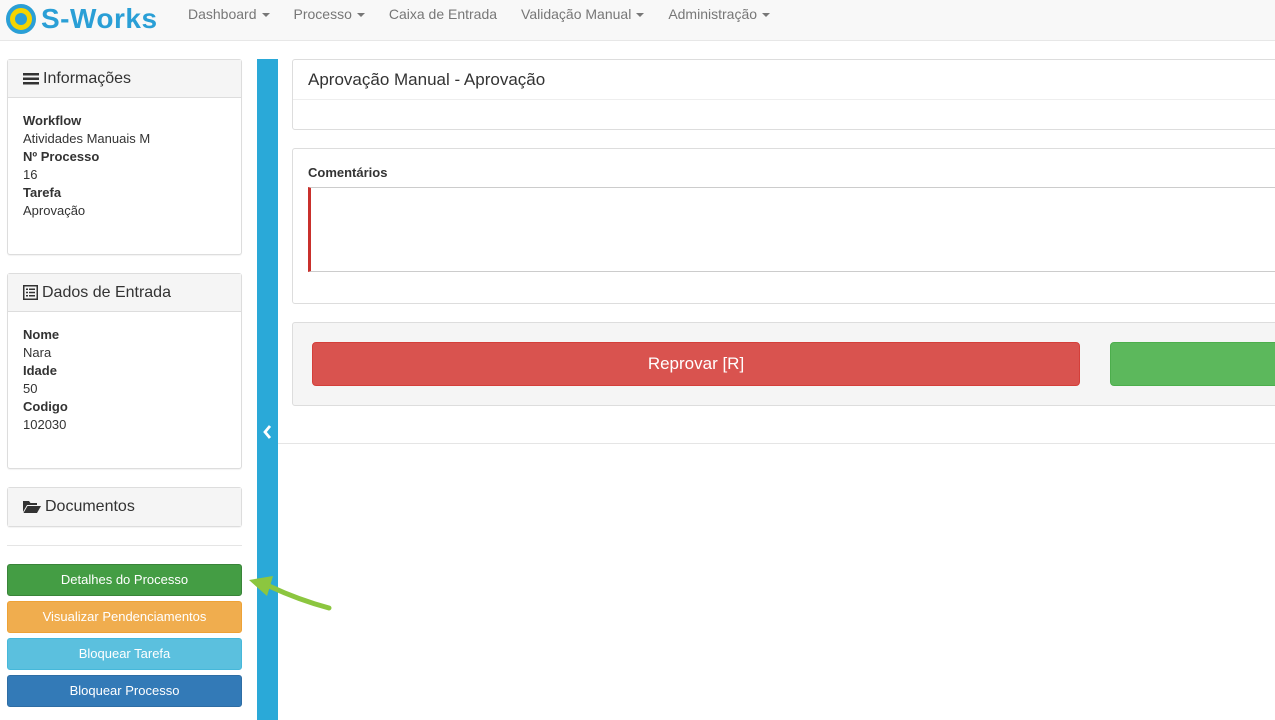  I want to click on page-title: Aprovação Manual - Aprovação, so click(784, 80).